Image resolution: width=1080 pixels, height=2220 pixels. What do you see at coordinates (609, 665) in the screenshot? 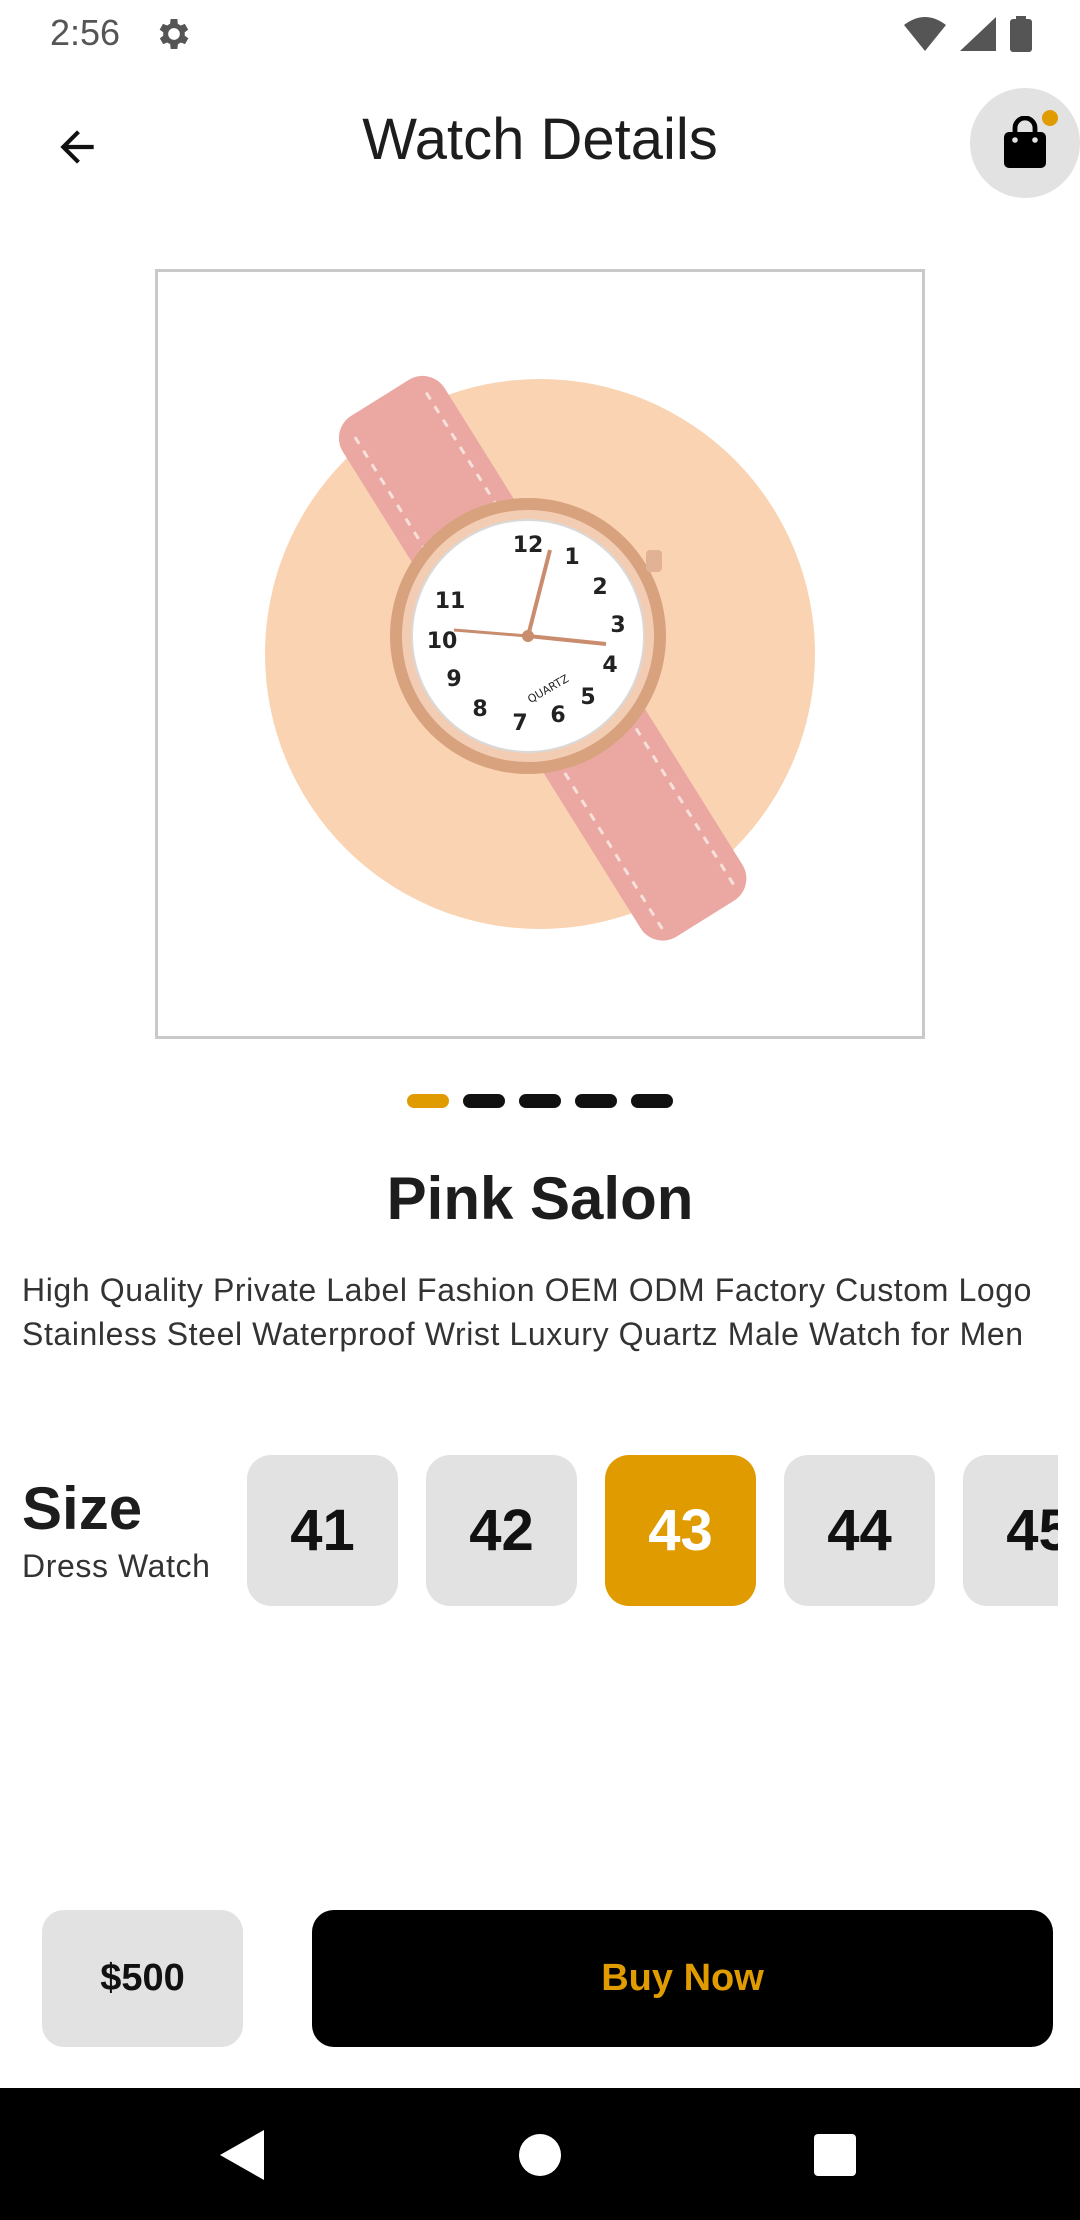
I see `svg-text: 4` at bounding box center [609, 665].